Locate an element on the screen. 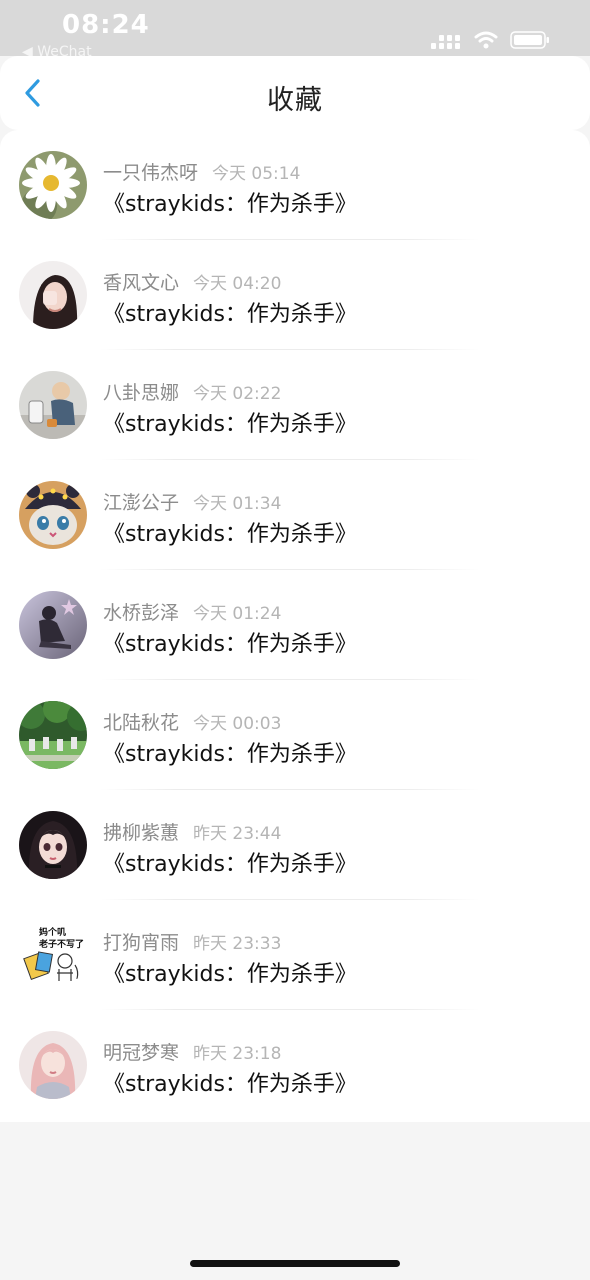  avatar-cat-hat is located at coordinates (53, 515).